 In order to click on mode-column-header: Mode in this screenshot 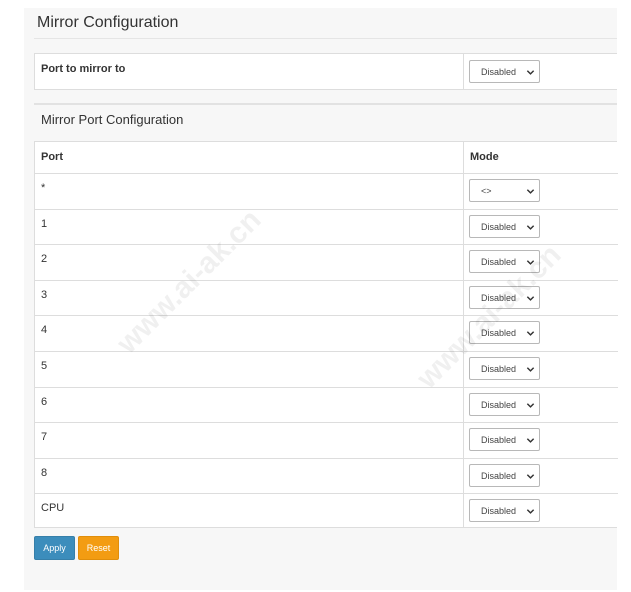, I will do `click(484, 157)`.